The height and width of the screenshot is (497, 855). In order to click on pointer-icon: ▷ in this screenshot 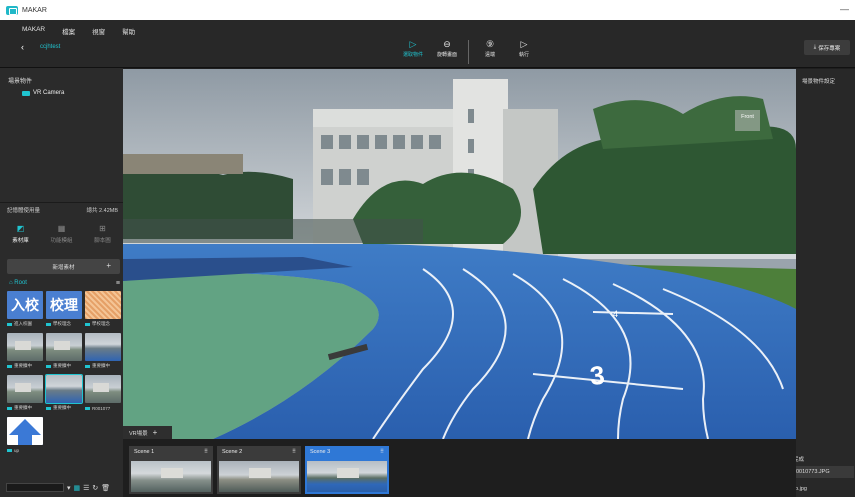, I will do `click(413, 44)`.